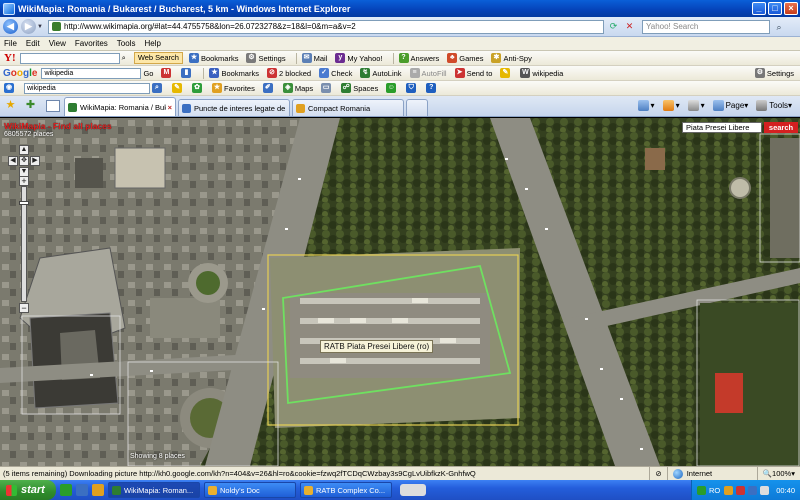 The image size is (800, 500). Describe the element at coordinates (646, 105) in the screenshot. I see `home-button: ▾` at that location.